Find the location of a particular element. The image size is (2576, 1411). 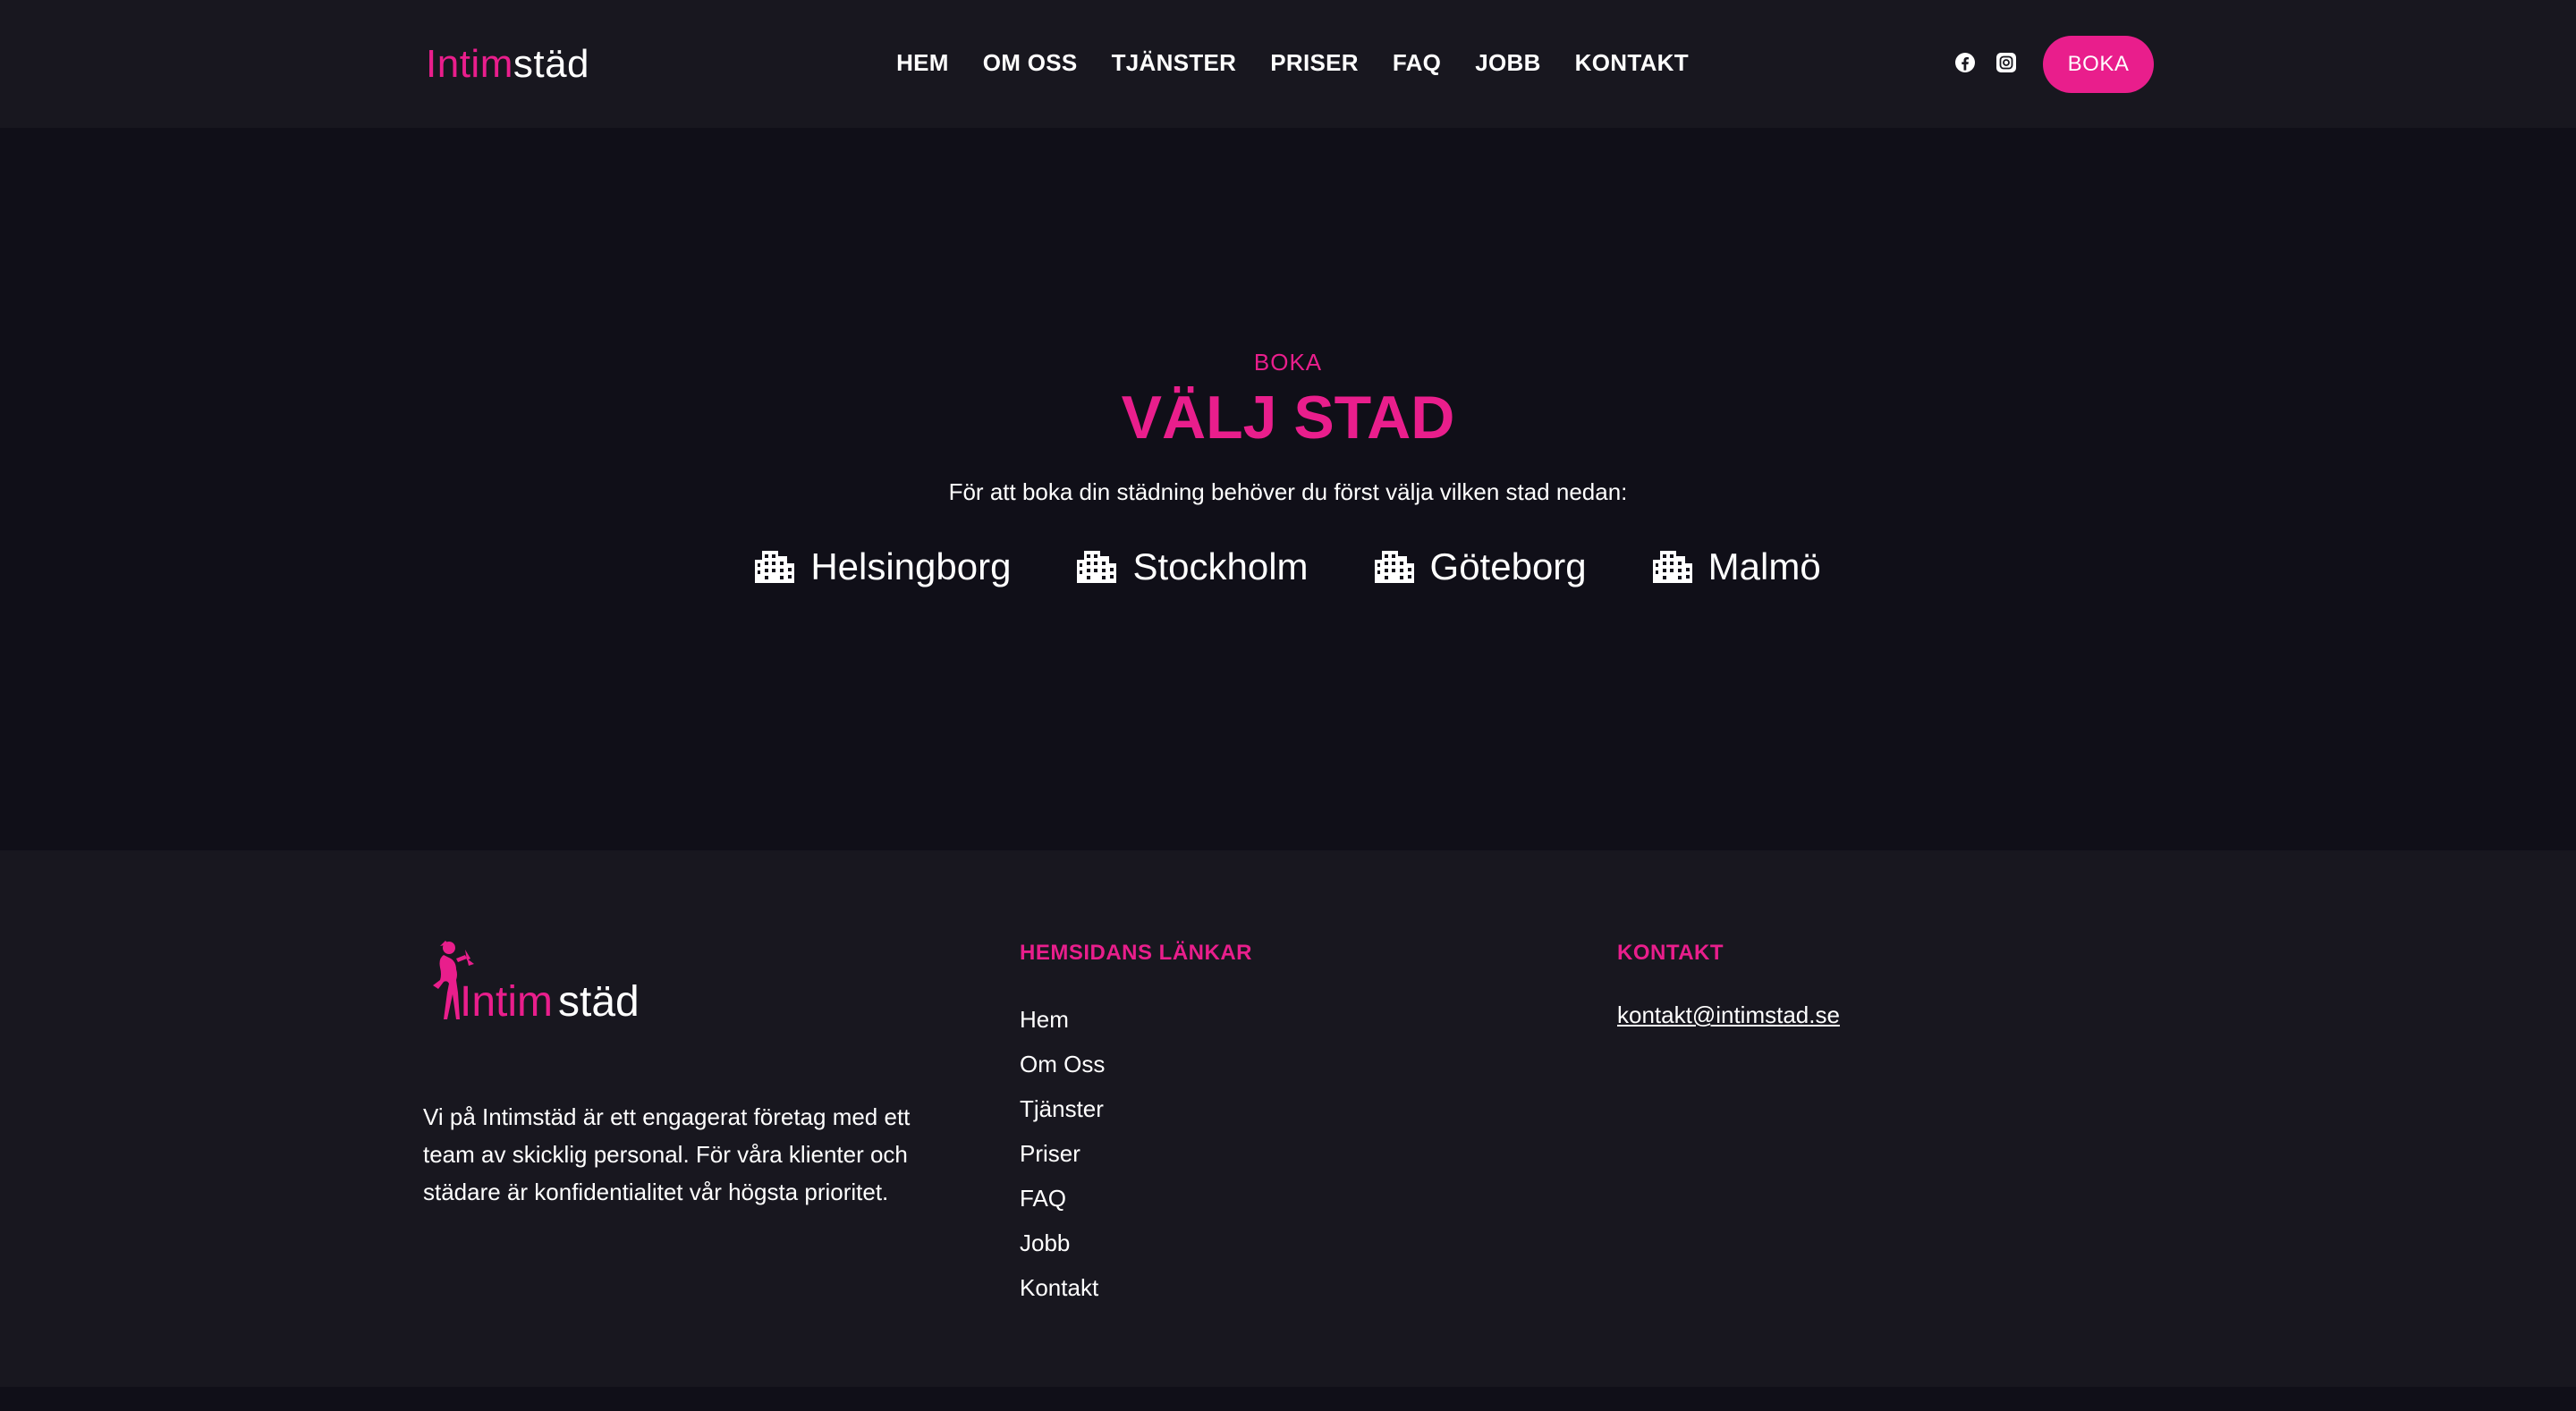

instagram-icon is located at coordinates (2006, 63).